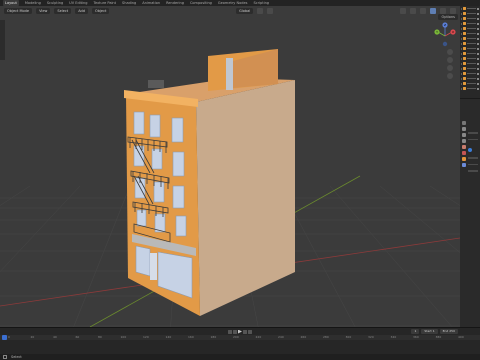 The image size is (480, 360). I want to click on radio-icon, so click(470, 150).